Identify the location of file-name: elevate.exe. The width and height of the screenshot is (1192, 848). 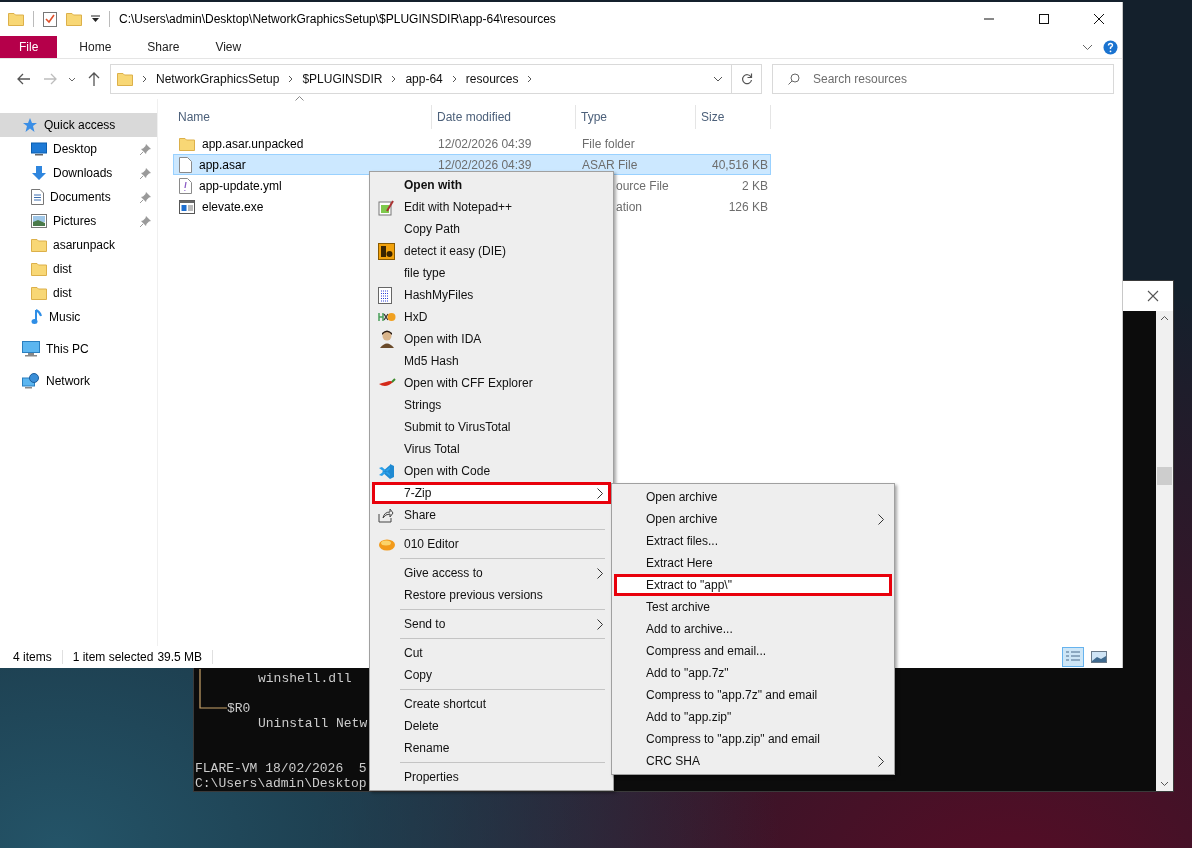
(233, 206).